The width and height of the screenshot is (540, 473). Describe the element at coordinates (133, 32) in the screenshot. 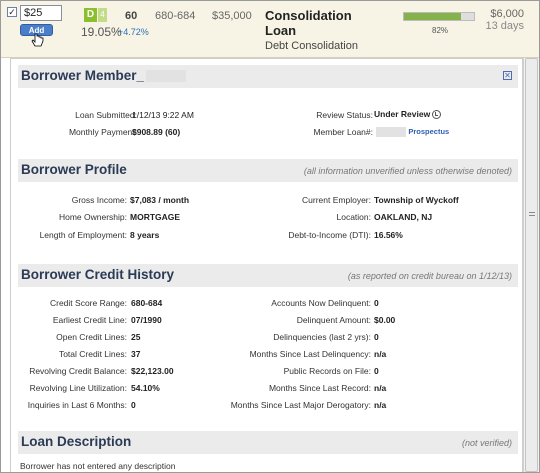

I see `rate-change: +4.72%` at that location.